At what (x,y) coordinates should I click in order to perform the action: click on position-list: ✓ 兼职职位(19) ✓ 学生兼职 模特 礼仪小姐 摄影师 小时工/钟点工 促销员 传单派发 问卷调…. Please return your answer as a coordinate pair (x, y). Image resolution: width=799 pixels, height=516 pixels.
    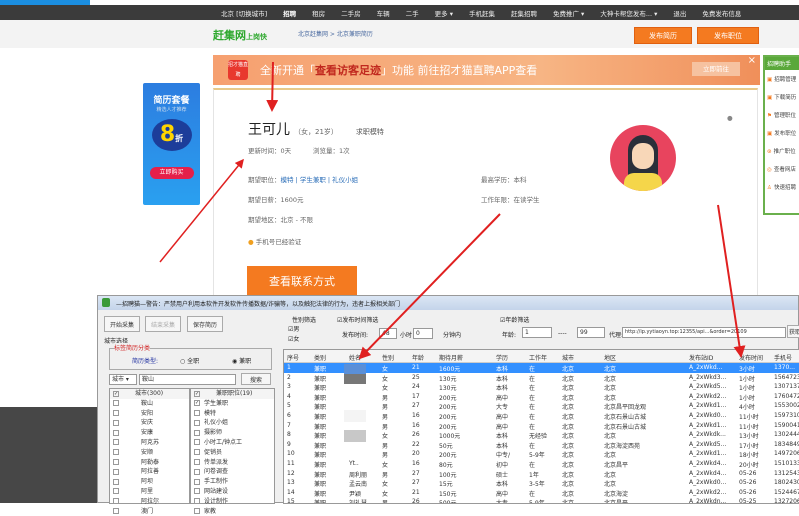
    Looking at the image, I should click on (232, 451).